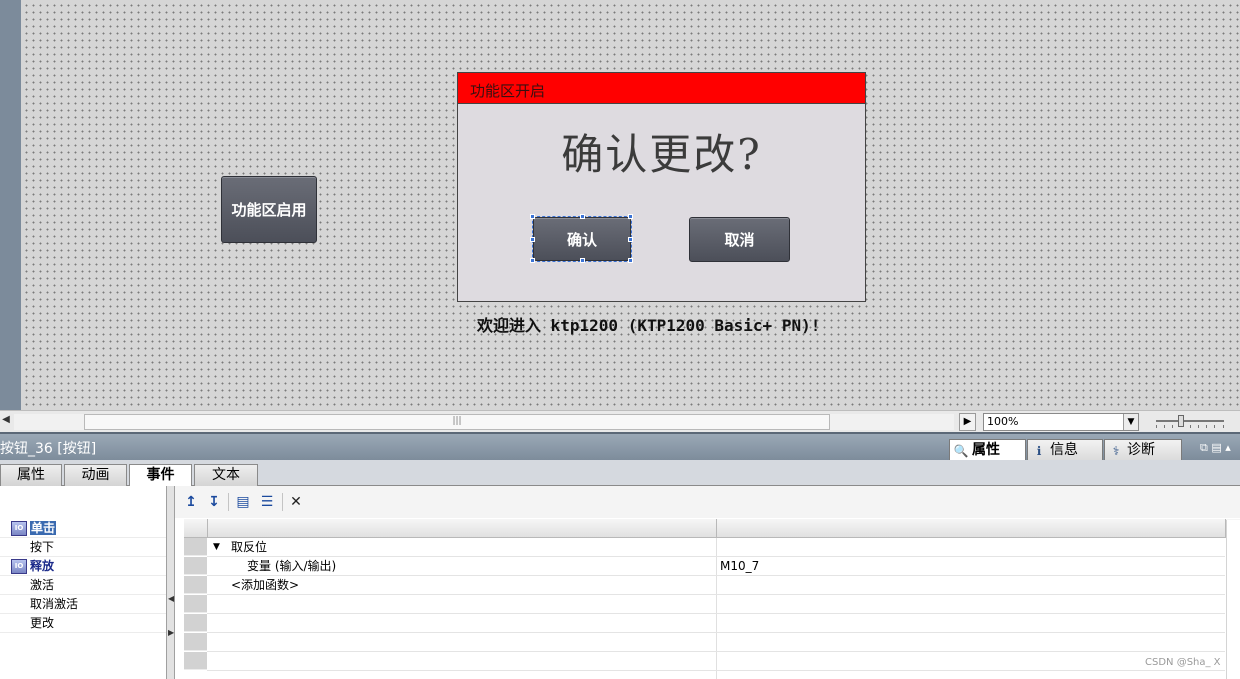 The image size is (1240, 679). Describe the element at coordinates (620, 473) in the screenshot. I see `inspector-sub-tabs: 属性 动画 事件 文本` at that location.